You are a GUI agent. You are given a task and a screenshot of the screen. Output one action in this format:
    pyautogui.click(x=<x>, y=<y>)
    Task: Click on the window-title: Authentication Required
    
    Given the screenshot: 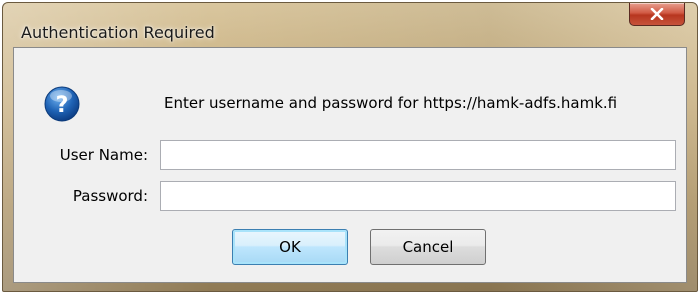 What is the action you would take?
    pyautogui.click(x=118, y=32)
    